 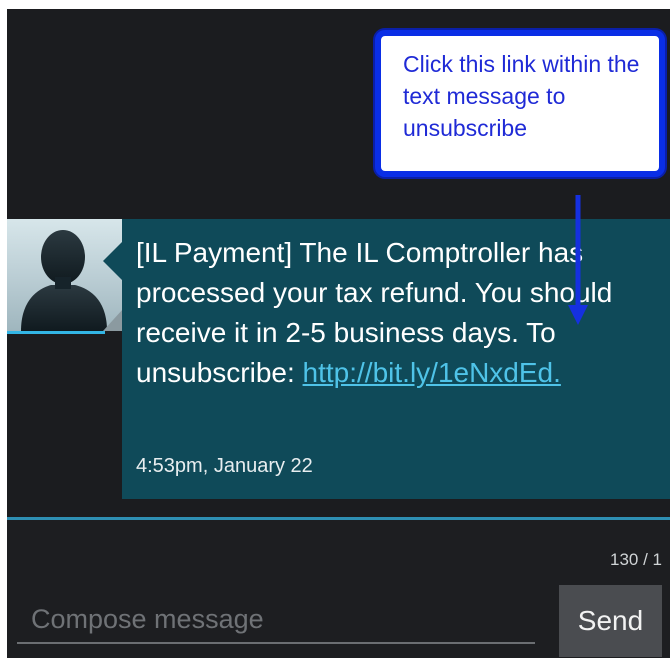 I want to click on character-counter: 130 / 1, so click(x=636, y=559).